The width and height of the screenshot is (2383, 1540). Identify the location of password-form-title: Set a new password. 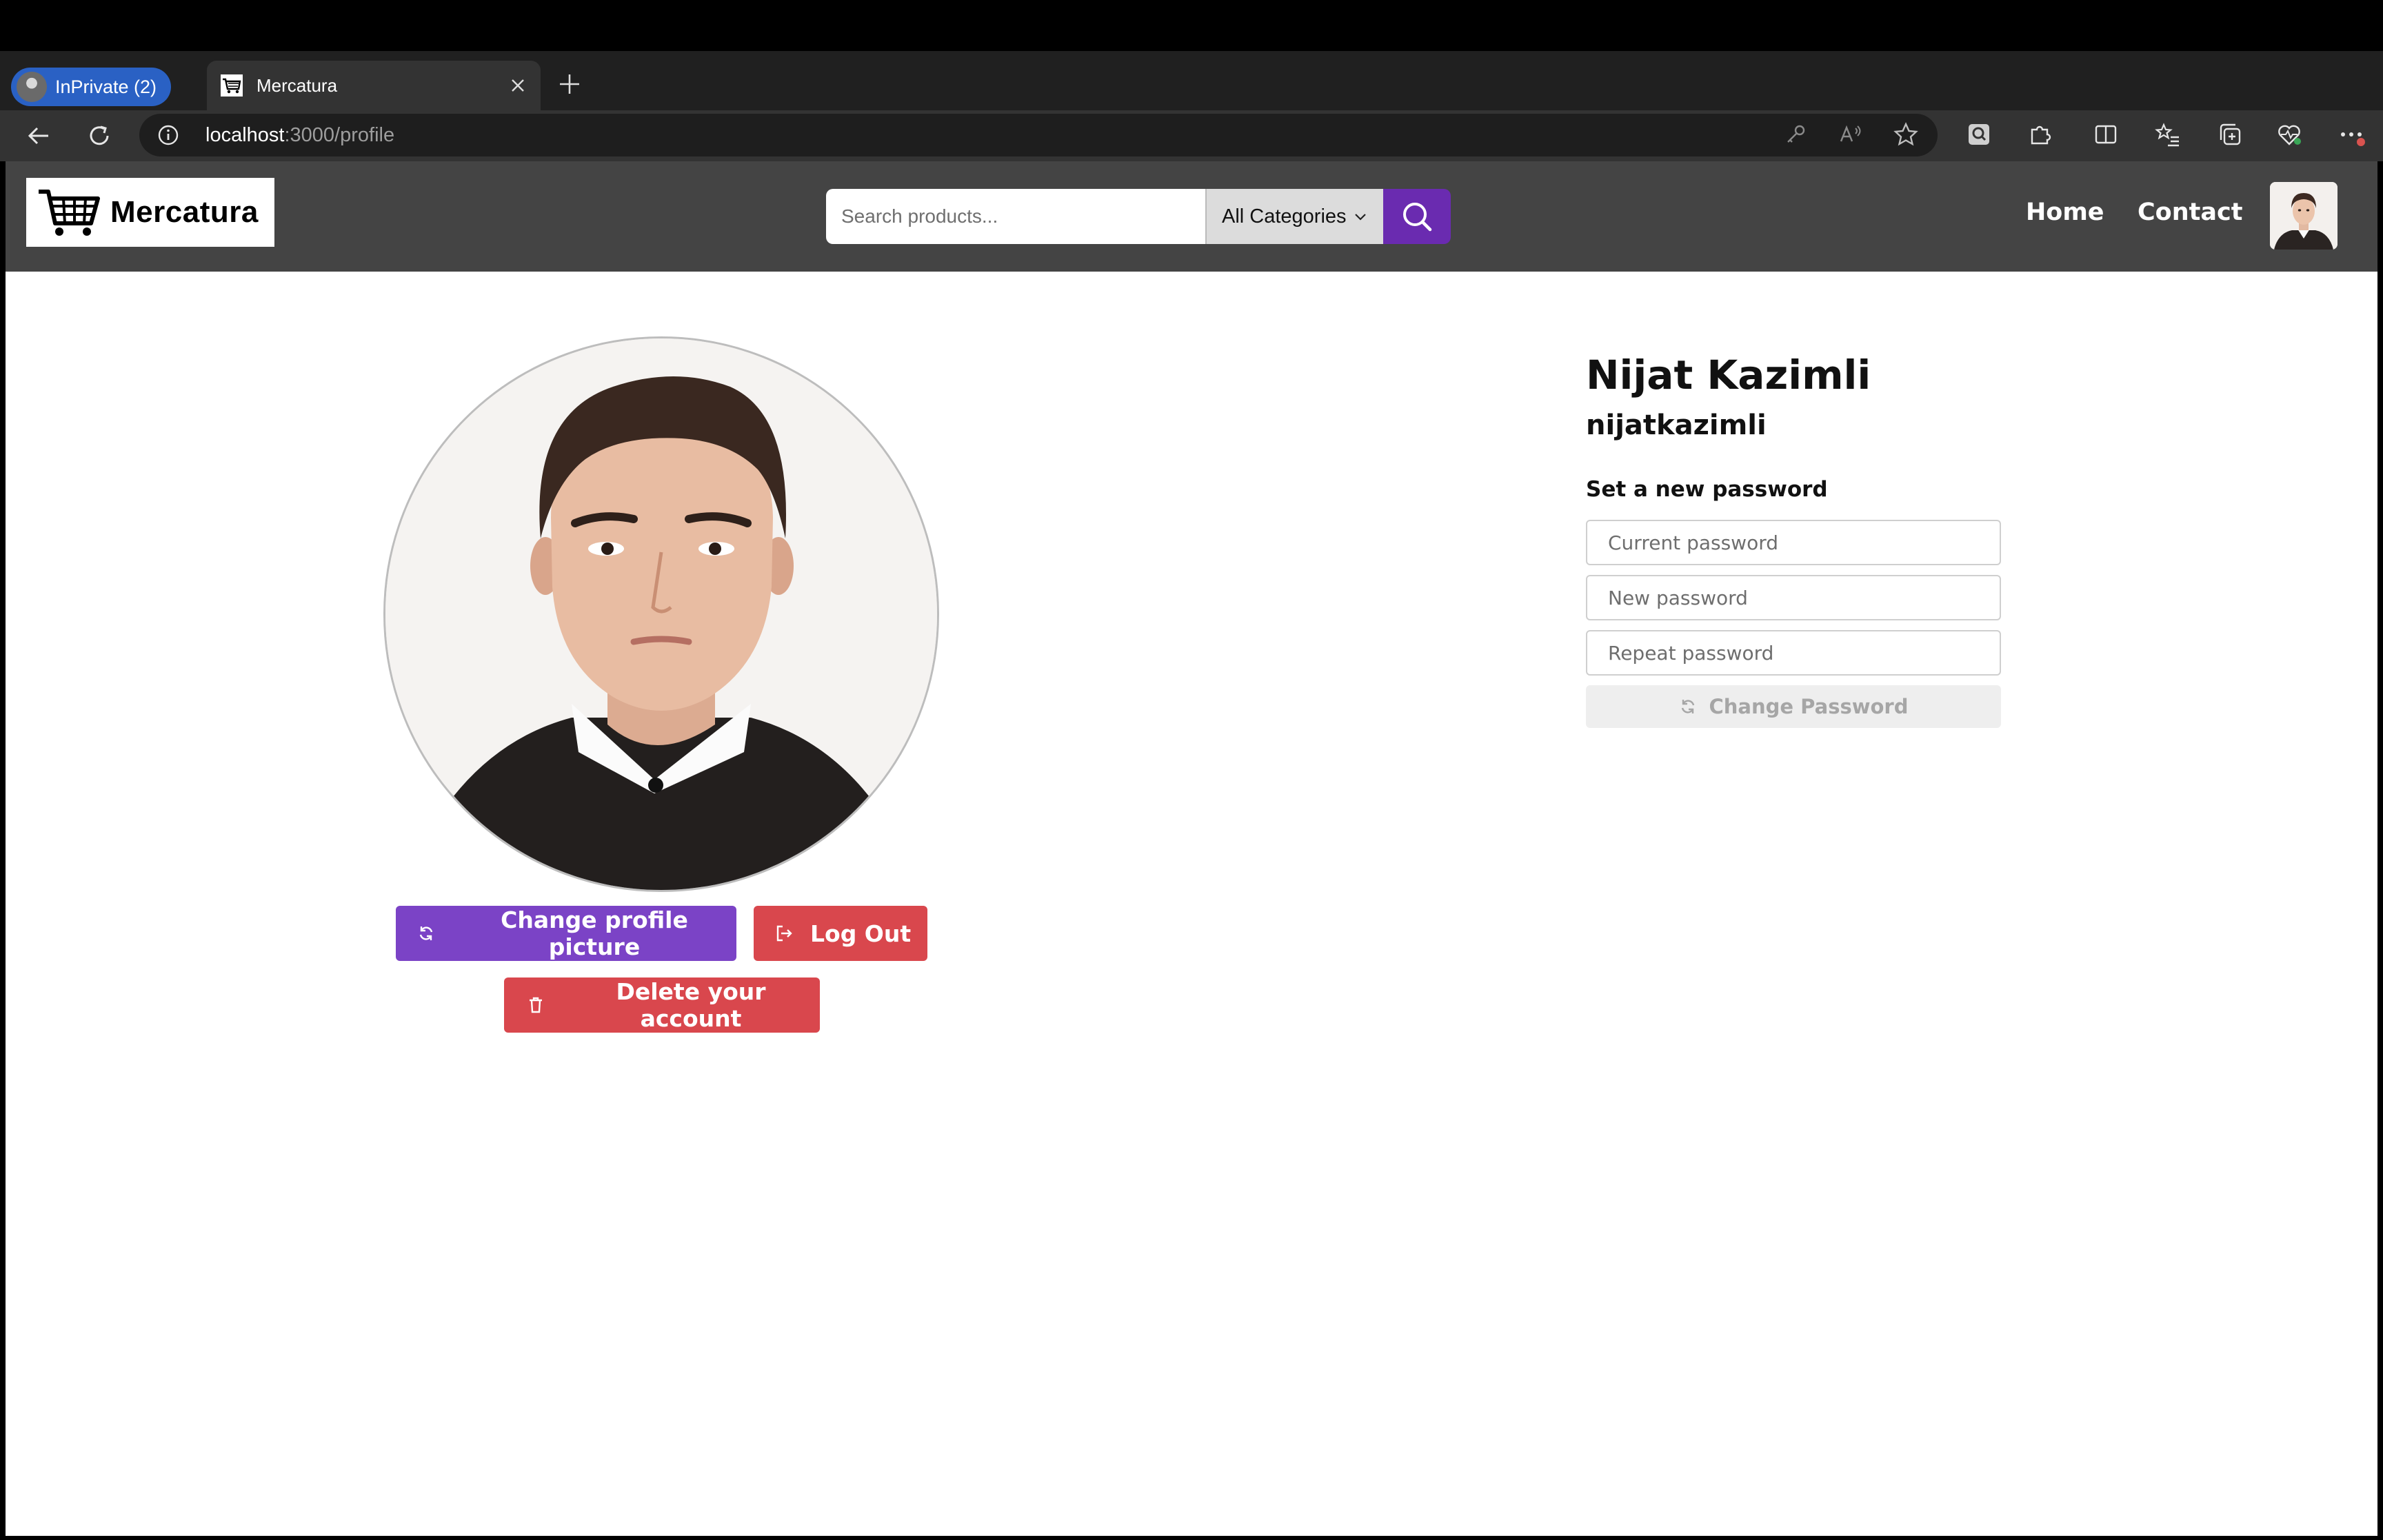
(1707, 490).